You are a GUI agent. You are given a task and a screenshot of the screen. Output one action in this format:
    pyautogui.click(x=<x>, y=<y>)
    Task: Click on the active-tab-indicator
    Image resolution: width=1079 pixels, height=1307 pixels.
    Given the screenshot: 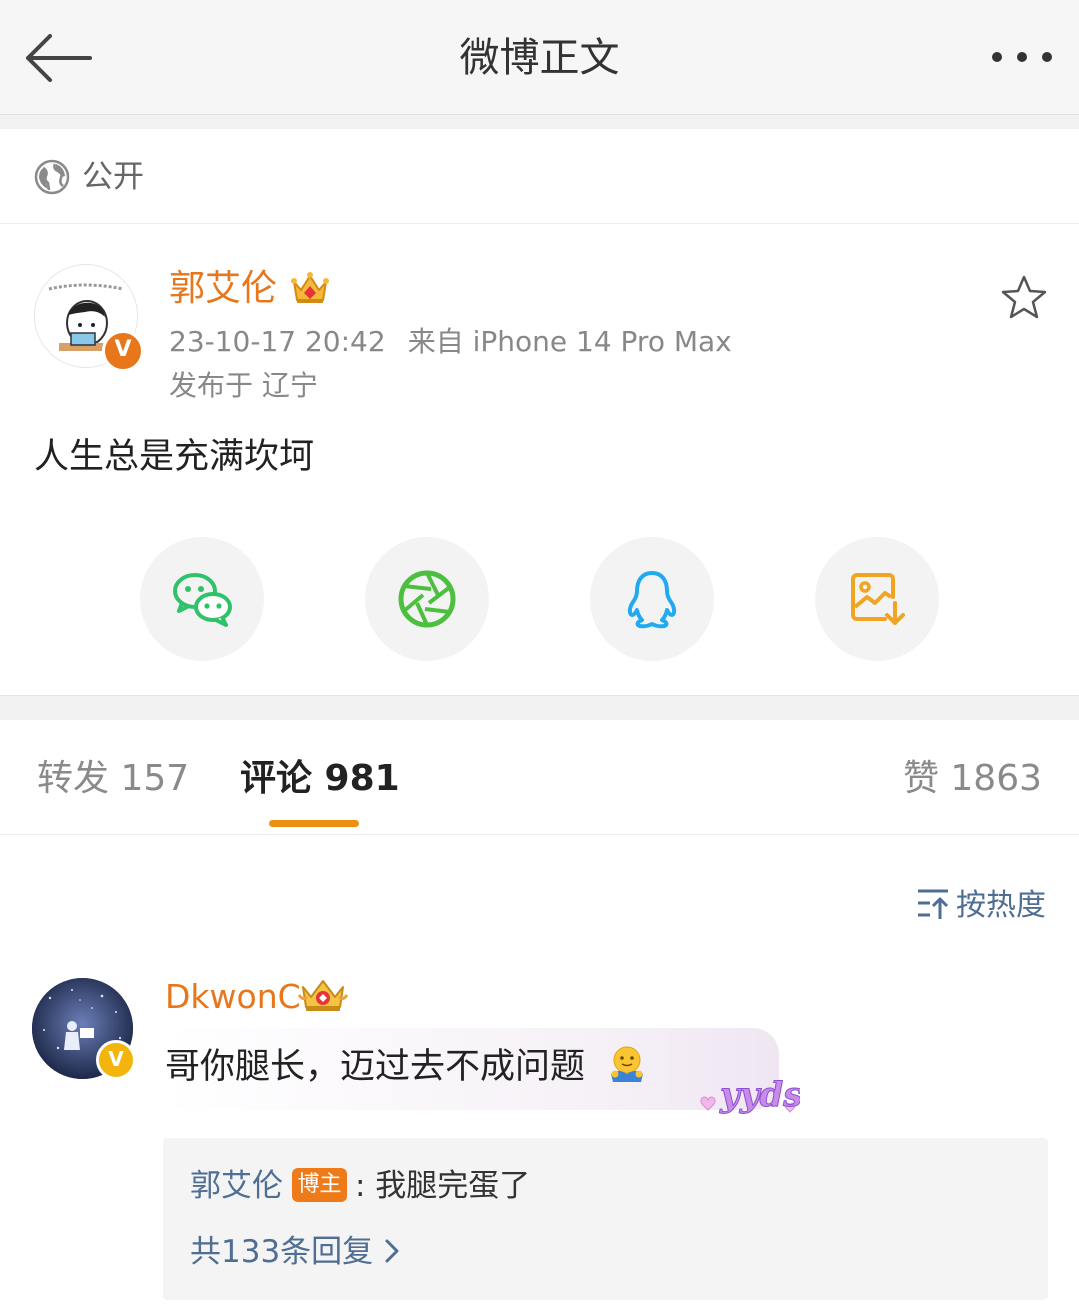 What is the action you would take?
    pyautogui.click(x=314, y=823)
    